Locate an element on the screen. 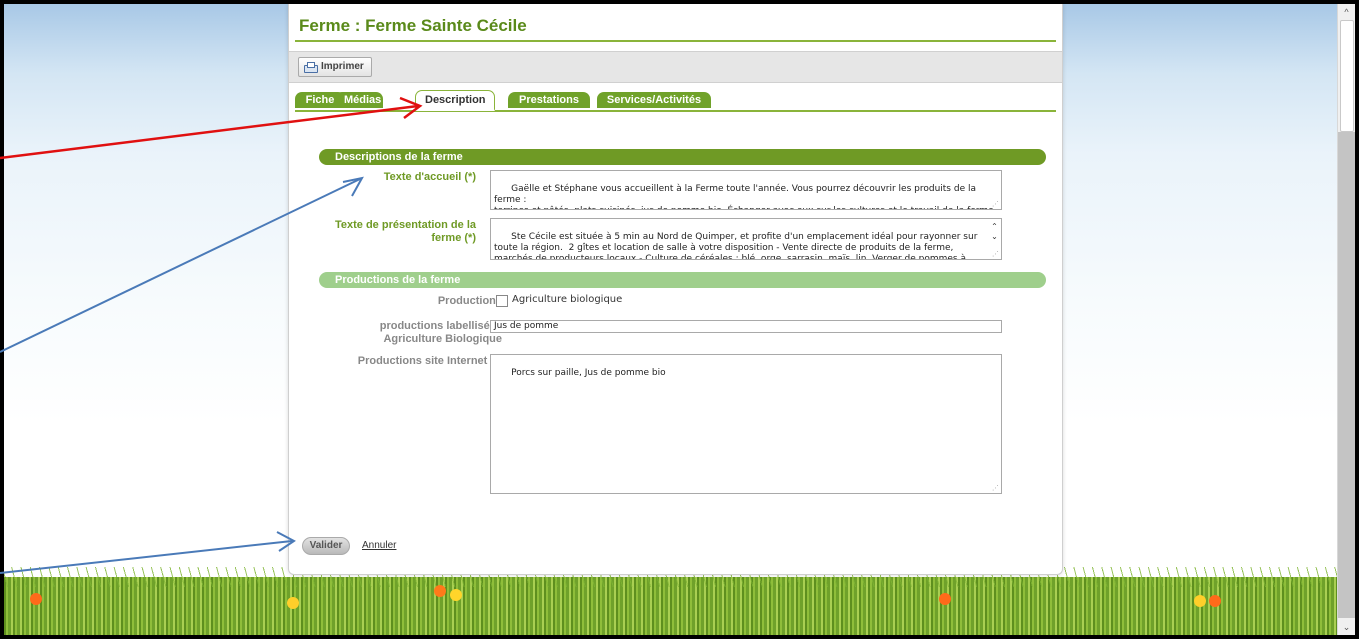 The height and width of the screenshot is (639, 1359). labelled-productions-input: Jus de pomme is located at coordinates (746, 326).